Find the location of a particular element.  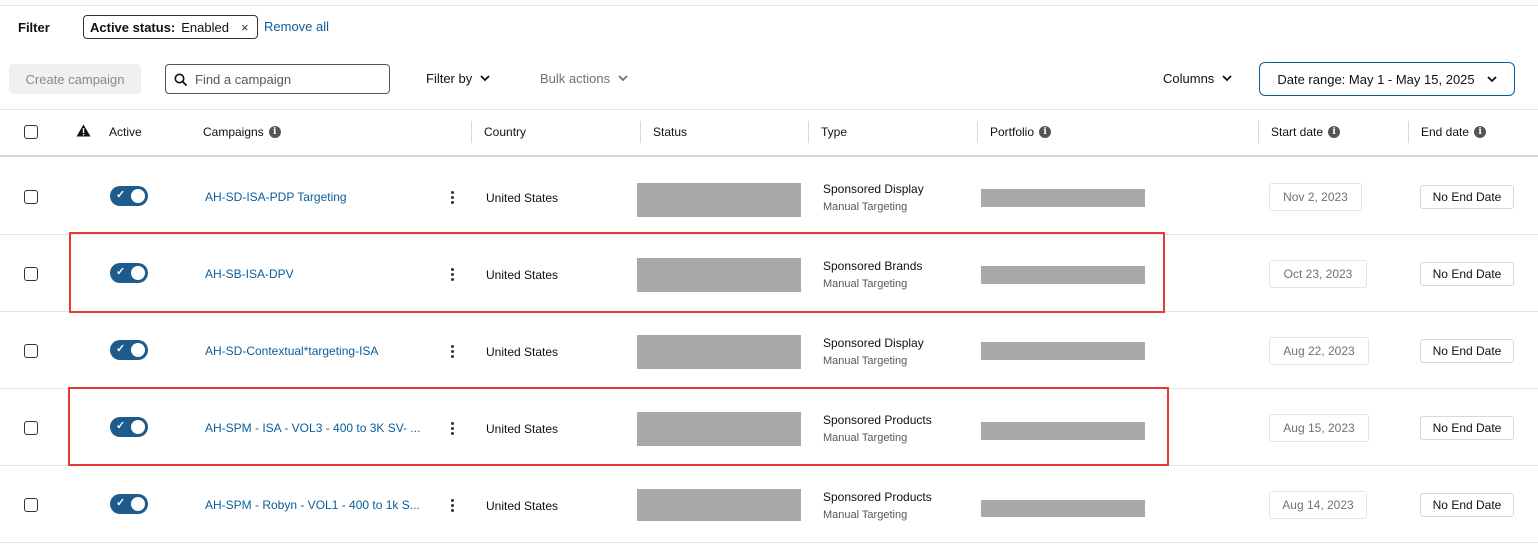

warning-icon is located at coordinates (83, 130).